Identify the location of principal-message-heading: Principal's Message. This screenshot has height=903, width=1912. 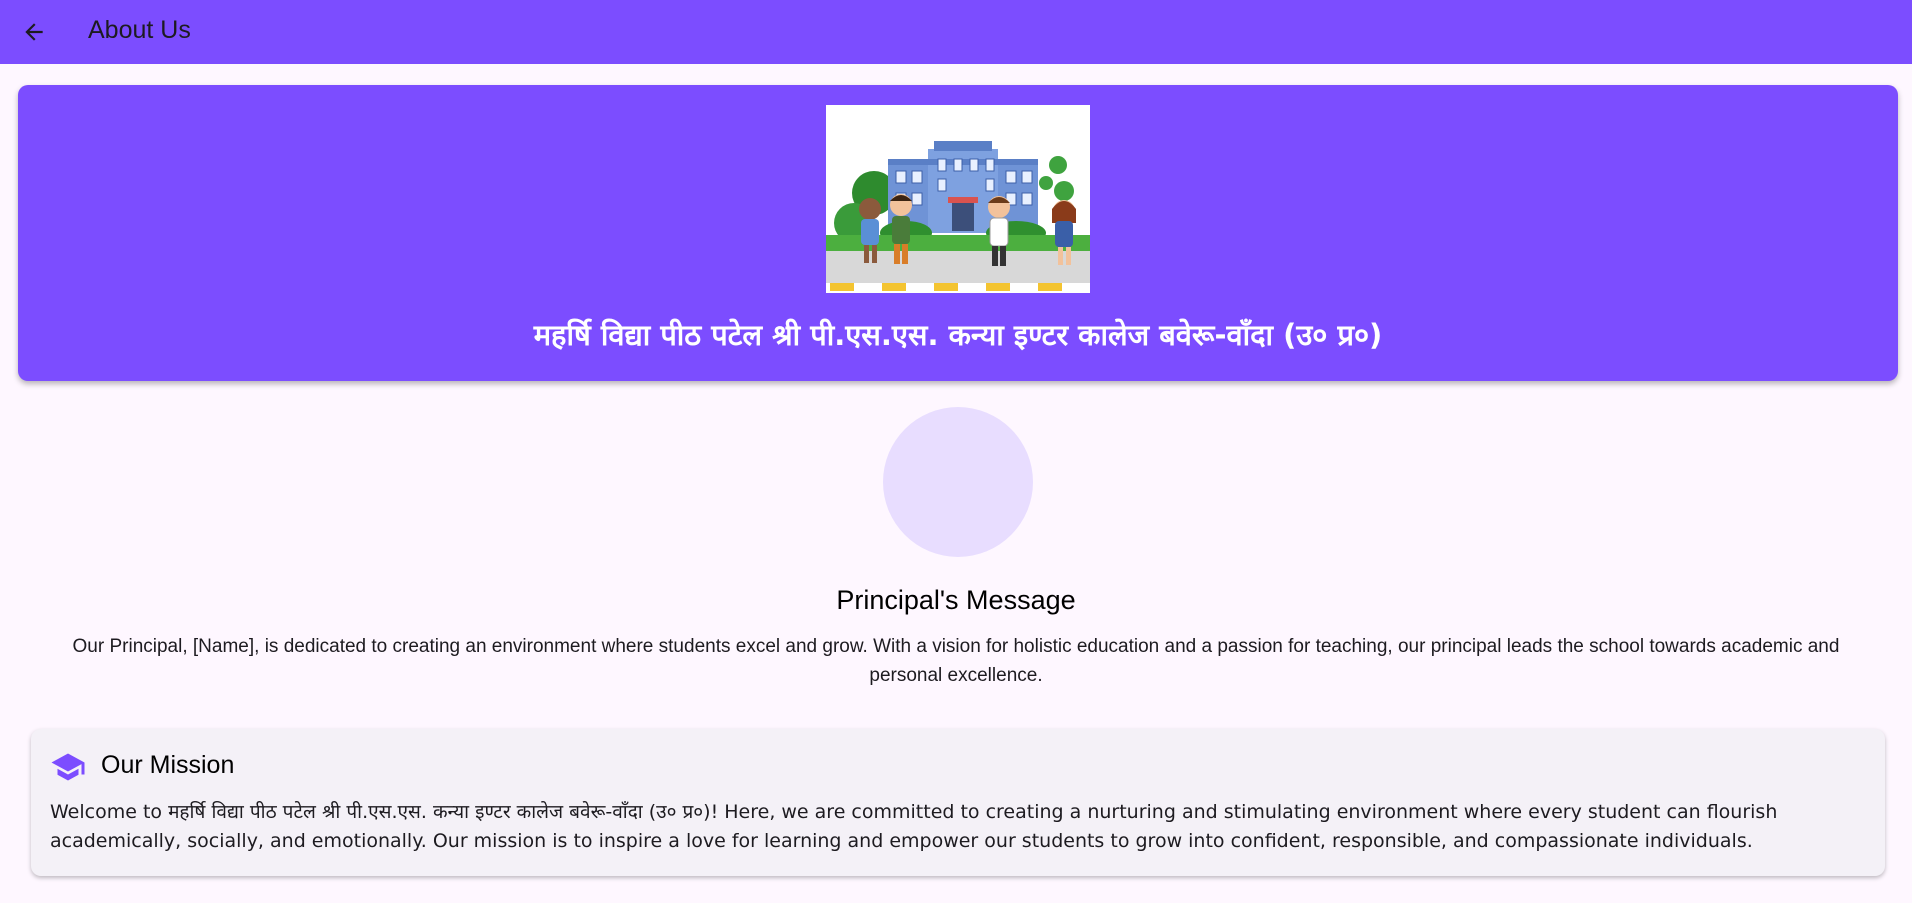
(956, 600).